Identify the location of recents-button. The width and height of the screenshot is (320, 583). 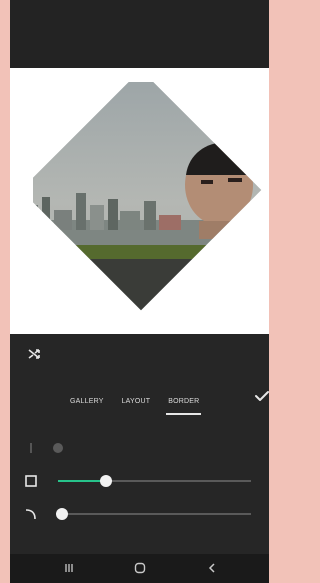
(69, 568).